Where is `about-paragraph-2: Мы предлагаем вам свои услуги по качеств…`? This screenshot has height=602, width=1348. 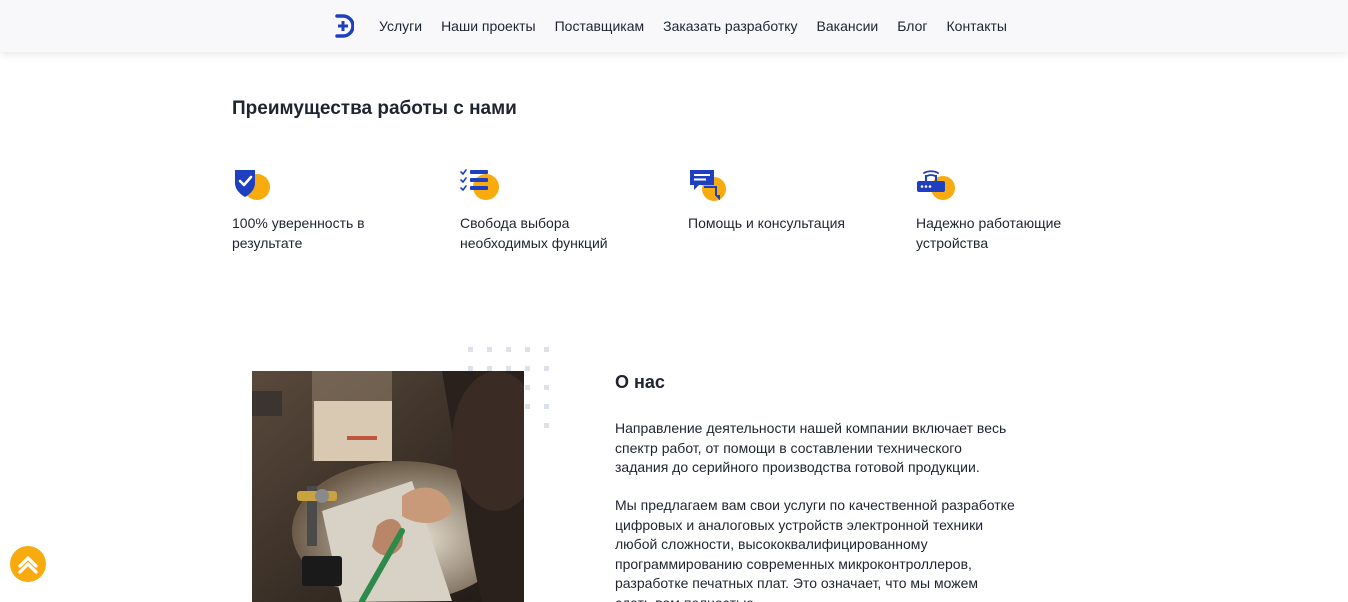 about-paragraph-2: Мы предлагаем вам свои услуги по качеств… is located at coordinates (815, 549).